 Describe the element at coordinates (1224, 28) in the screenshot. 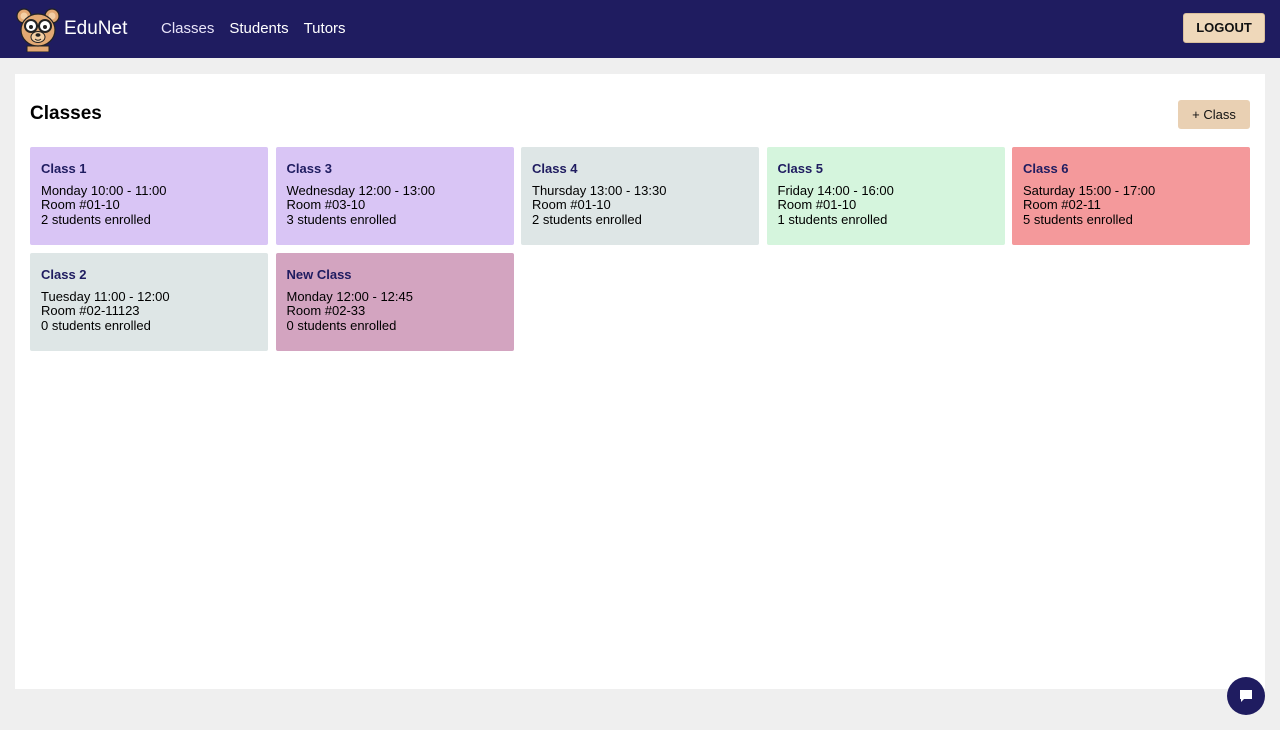

I see `logout-button: LOGOUT` at that location.